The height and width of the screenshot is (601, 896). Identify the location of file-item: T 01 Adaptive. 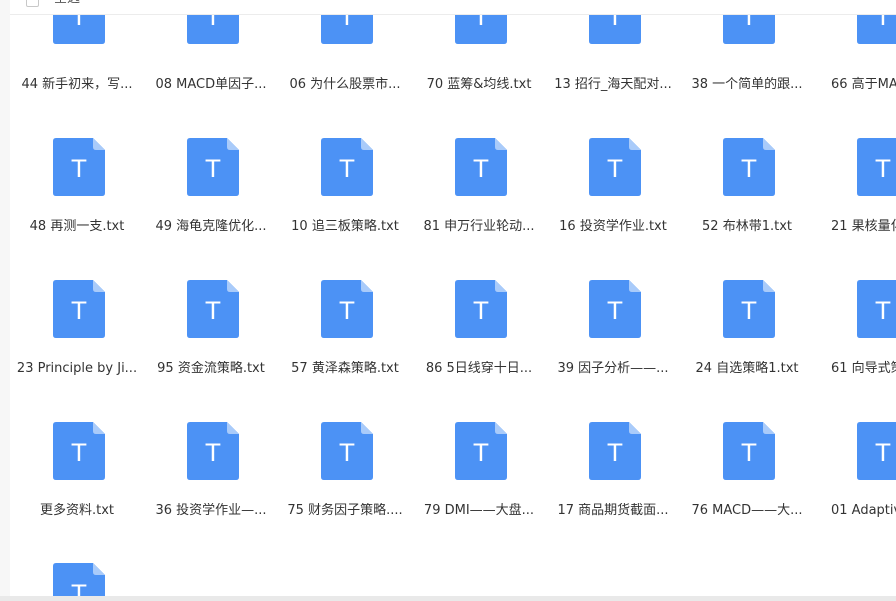
(855, 259).